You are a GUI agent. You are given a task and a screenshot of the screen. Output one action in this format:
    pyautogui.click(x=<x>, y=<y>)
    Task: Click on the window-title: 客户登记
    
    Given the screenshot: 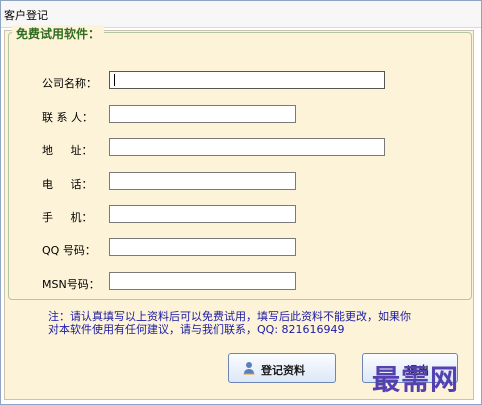 What is the action you would take?
    pyautogui.click(x=26, y=15)
    